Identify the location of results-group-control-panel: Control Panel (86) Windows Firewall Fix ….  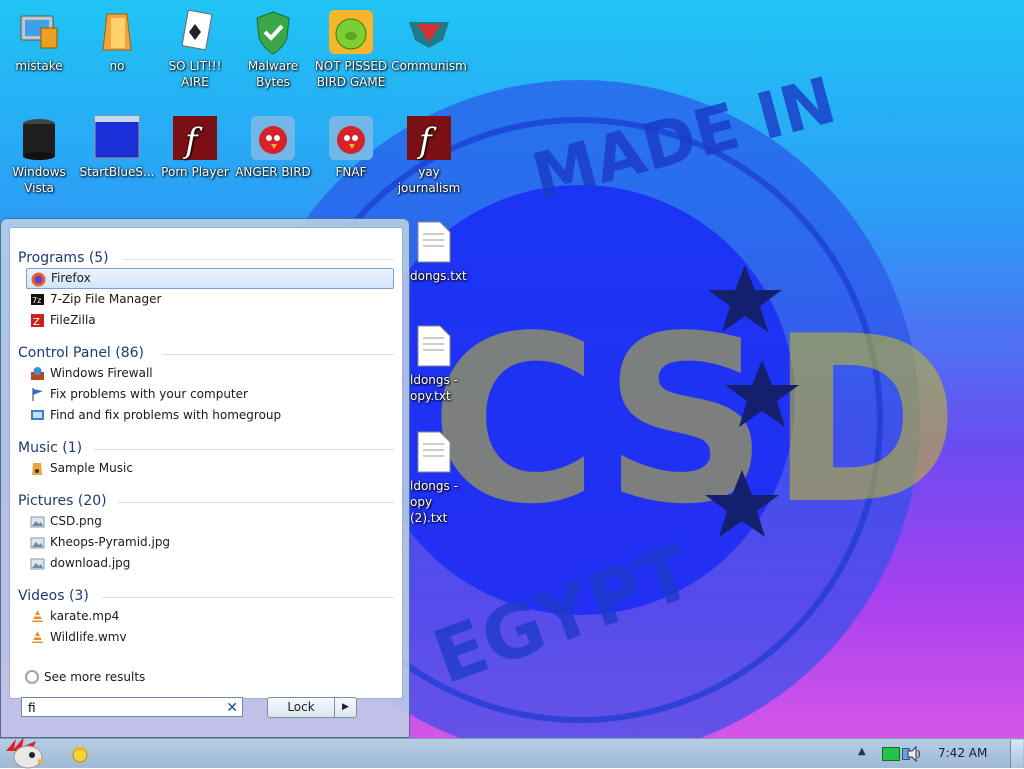
(206, 384).